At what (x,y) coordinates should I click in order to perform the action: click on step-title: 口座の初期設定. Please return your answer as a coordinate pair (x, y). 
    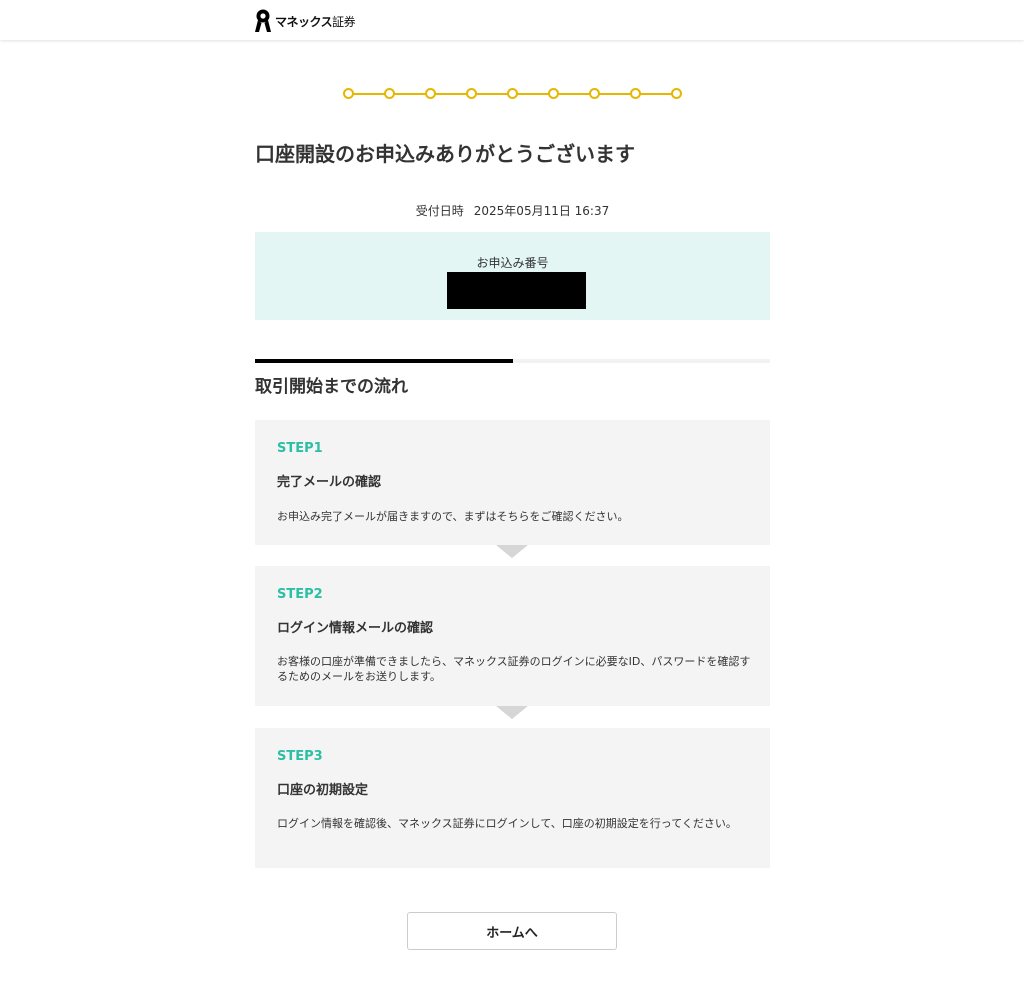
    Looking at the image, I should click on (323, 790).